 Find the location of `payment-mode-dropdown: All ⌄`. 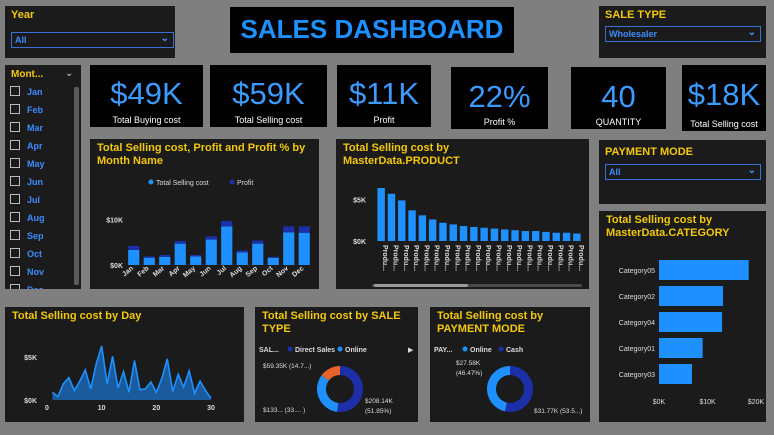

payment-mode-dropdown: All ⌄ is located at coordinates (683, 172).